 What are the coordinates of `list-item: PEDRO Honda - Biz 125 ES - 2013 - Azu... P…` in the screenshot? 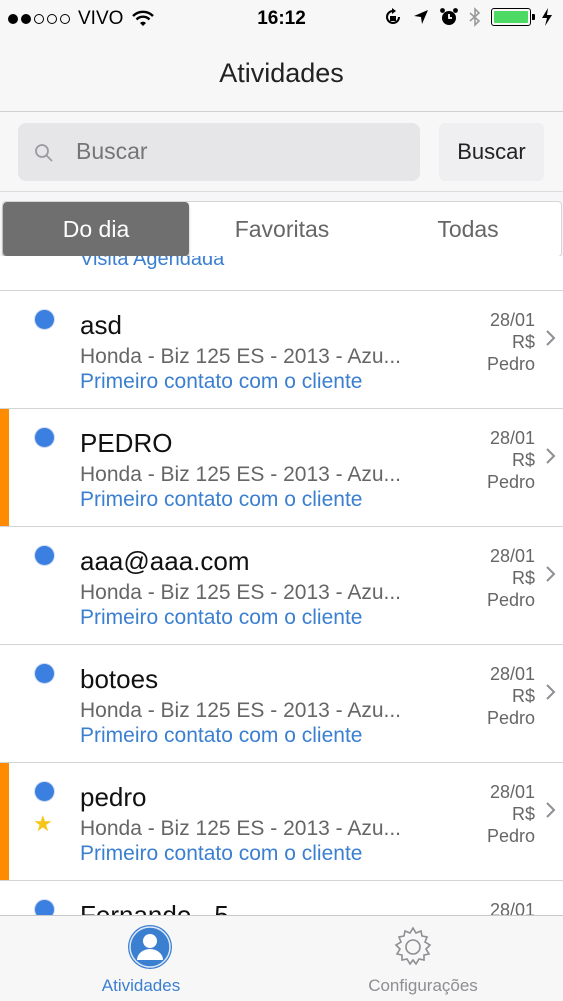 It's located at (281, 467).